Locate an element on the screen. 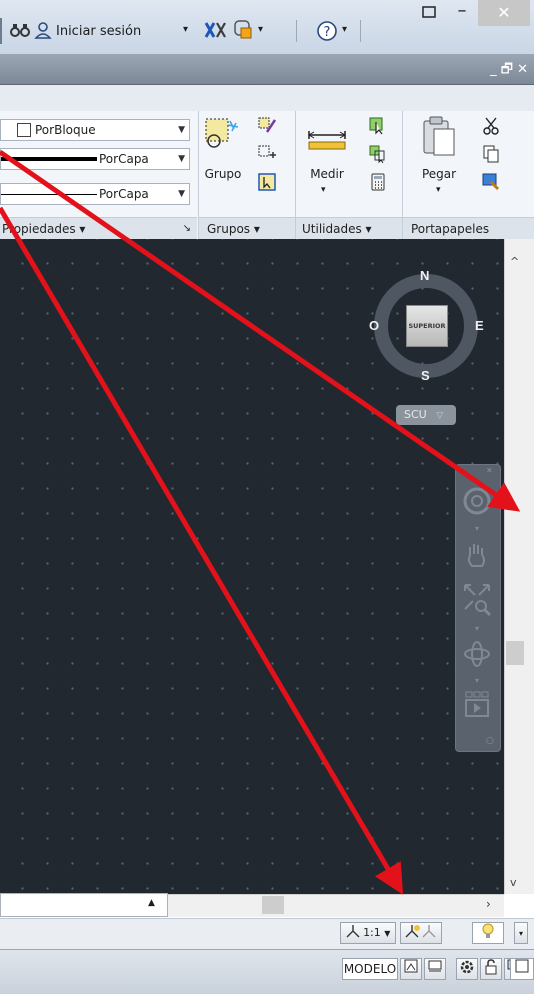  cut-icon is located at coordinates (491, 126).